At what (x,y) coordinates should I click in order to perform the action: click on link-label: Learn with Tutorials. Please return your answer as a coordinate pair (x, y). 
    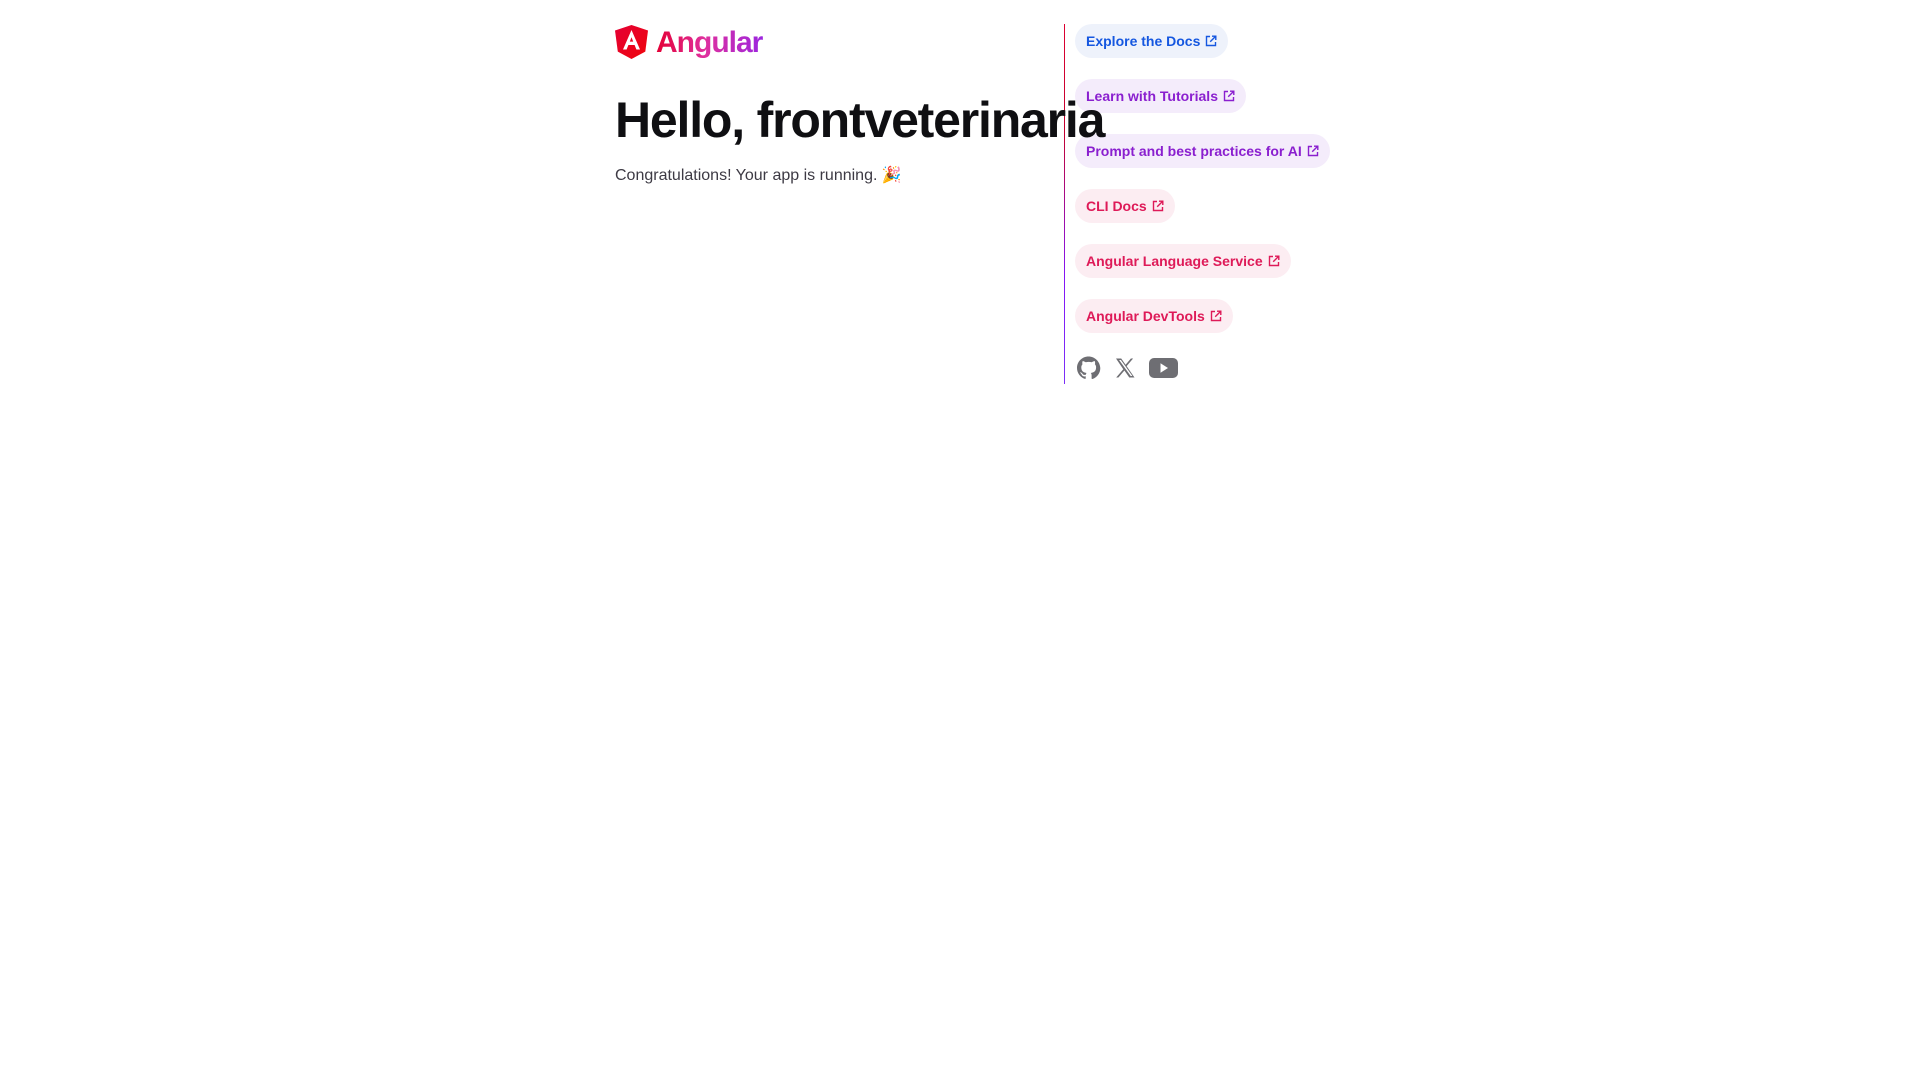
    Looking at the image, I should click on (1152, 96).